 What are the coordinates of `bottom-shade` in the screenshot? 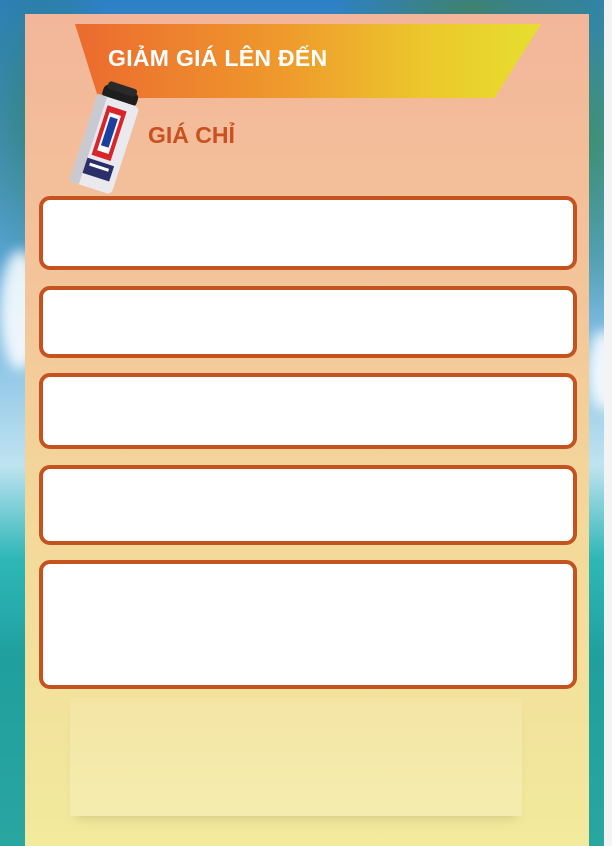 It's located at (296, 757).